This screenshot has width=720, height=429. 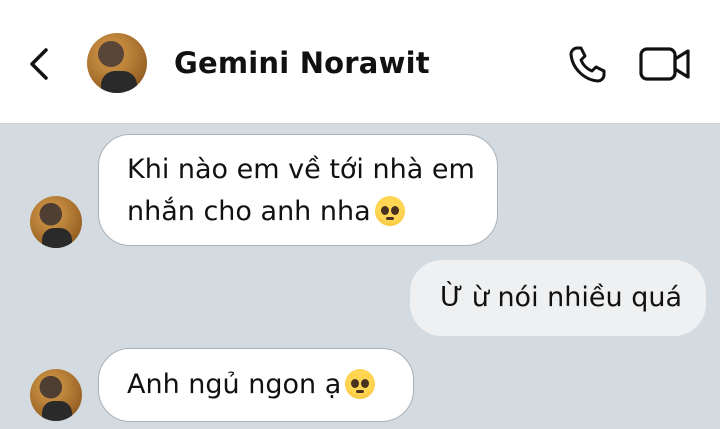 I want to click on chevron-left-icon, so click(x=40, y=64).